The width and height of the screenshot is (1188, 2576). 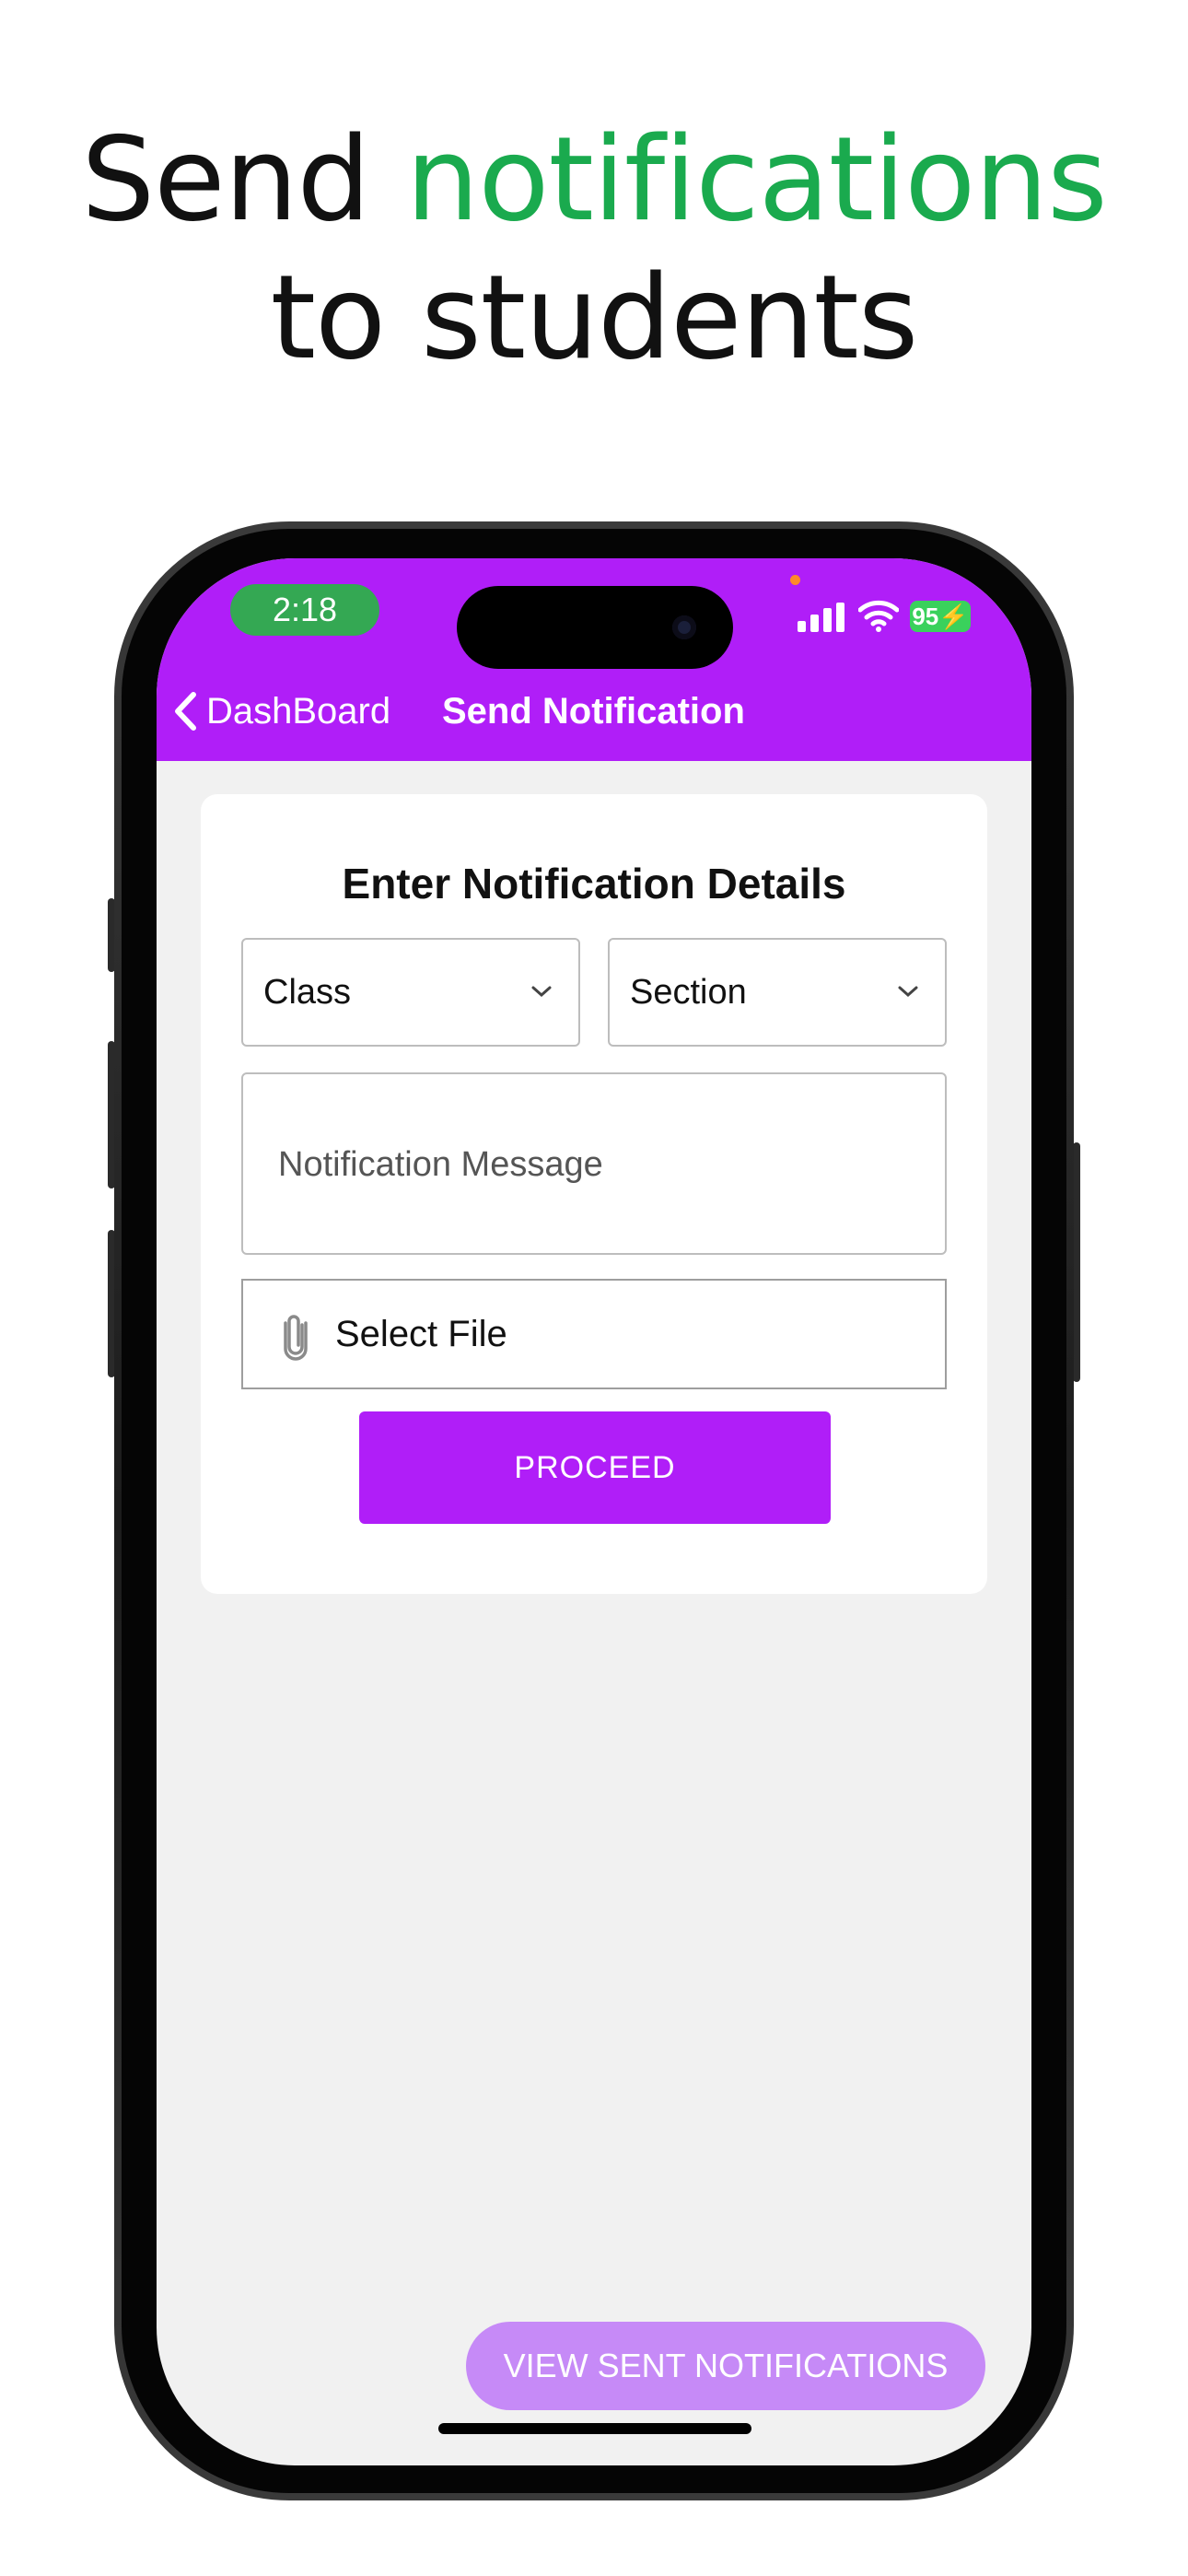 What do you see at coordinates (440, 1164) in the screenshot?
I see `message-placeholder: Notification Message` at bounding box center [440, 1164].